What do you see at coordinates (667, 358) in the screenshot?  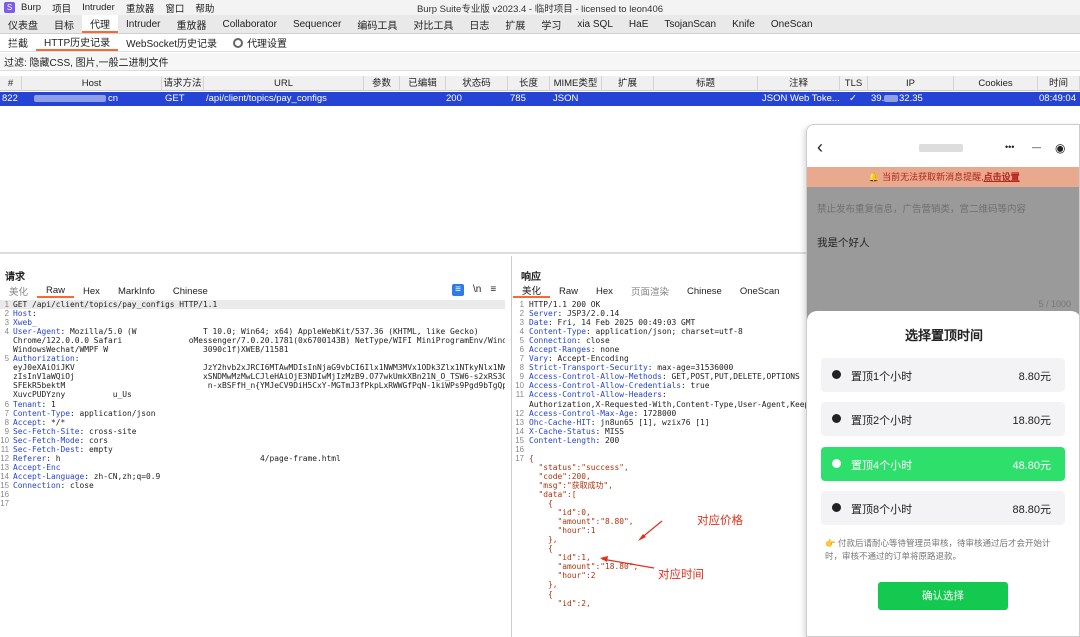 I see `code-line: Vary: Accept-Encoding` at bounding box center [667, 358].